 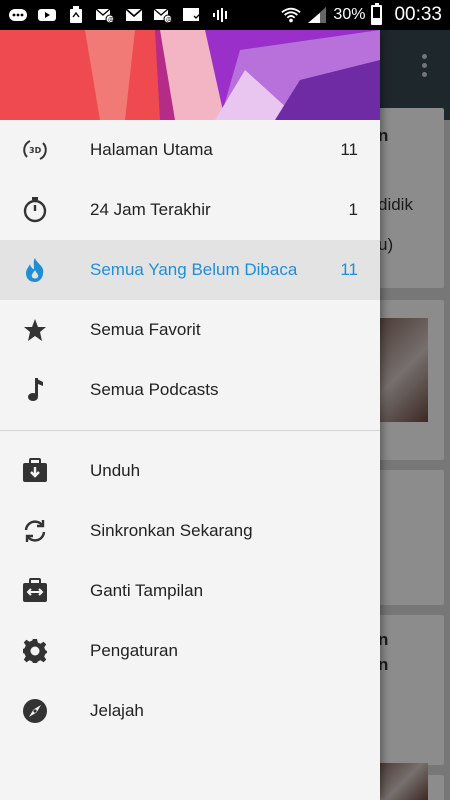 What do you see at coordinates (192, 15) in the screenshot?
I see `store-icon` at bounding box center [192, 15].